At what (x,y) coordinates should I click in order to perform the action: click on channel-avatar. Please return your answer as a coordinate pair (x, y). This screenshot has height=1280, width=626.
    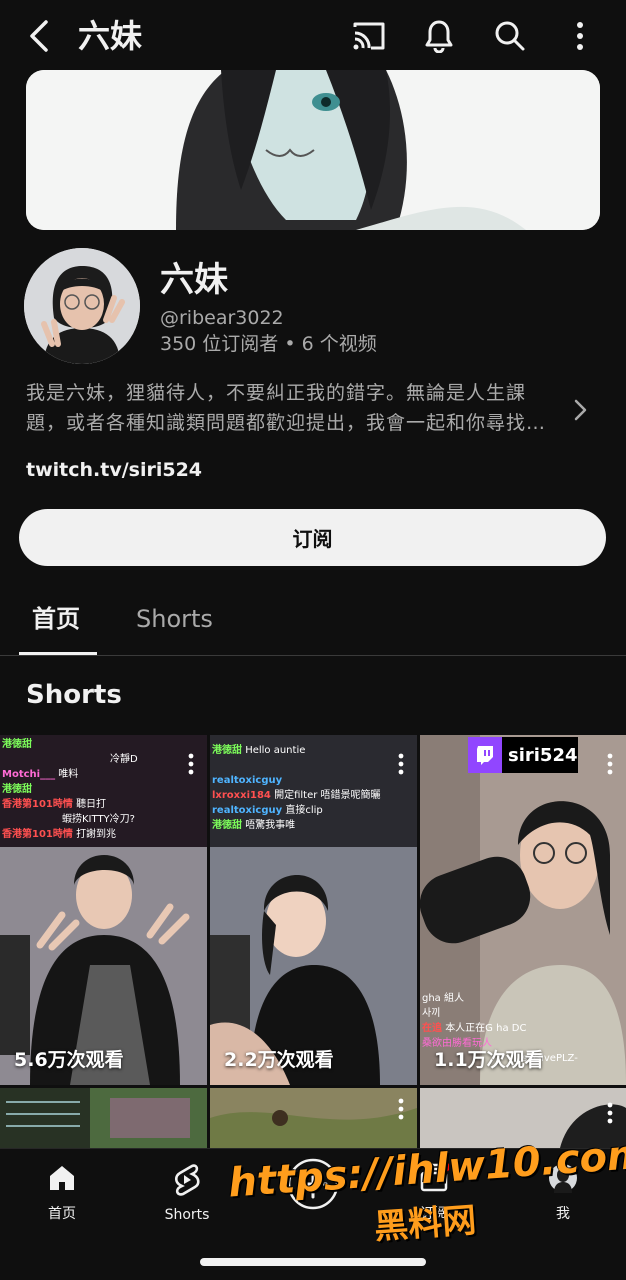
    Looking at the image, I should click on (82, 306).